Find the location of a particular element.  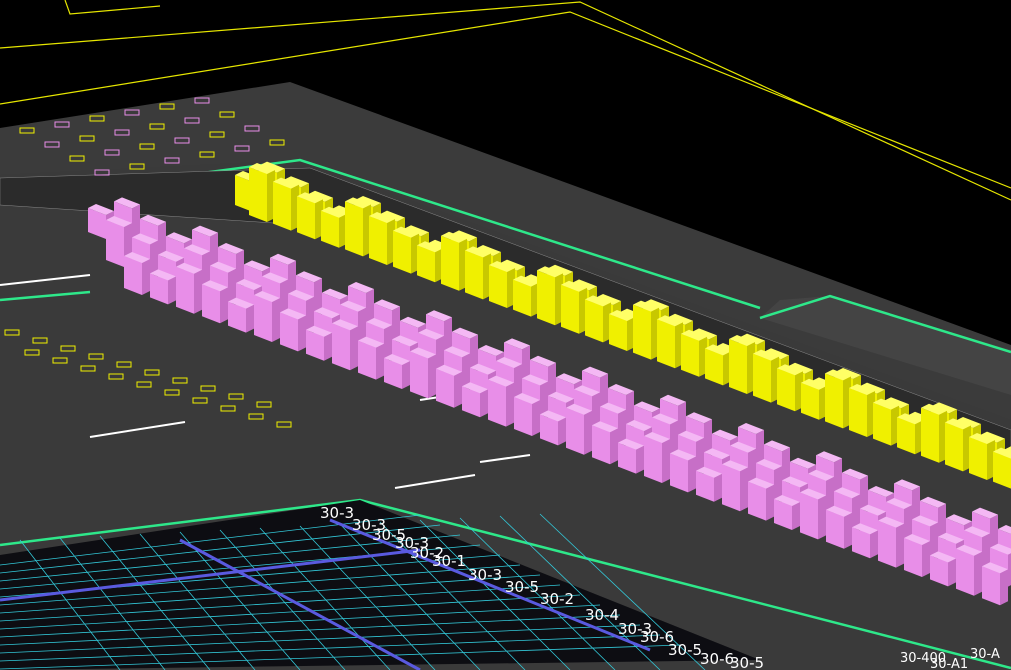

label-30-3a: 30-3 is located at coordinates (337, 513).